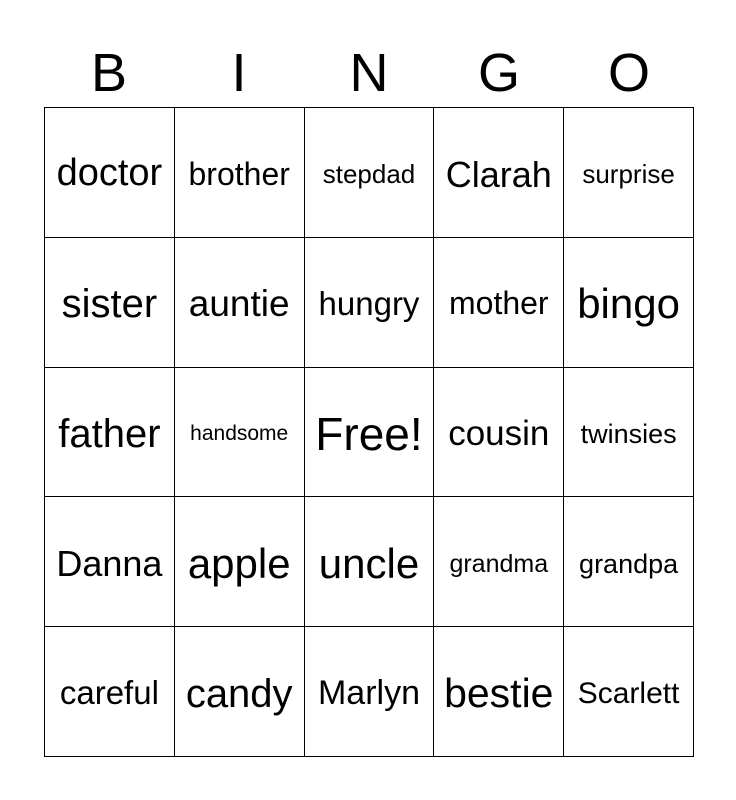 Image resolution: width=736 pixels, height=800 pixels. I want to click on bingo-cell-i3: handsome, so click(239, 432).